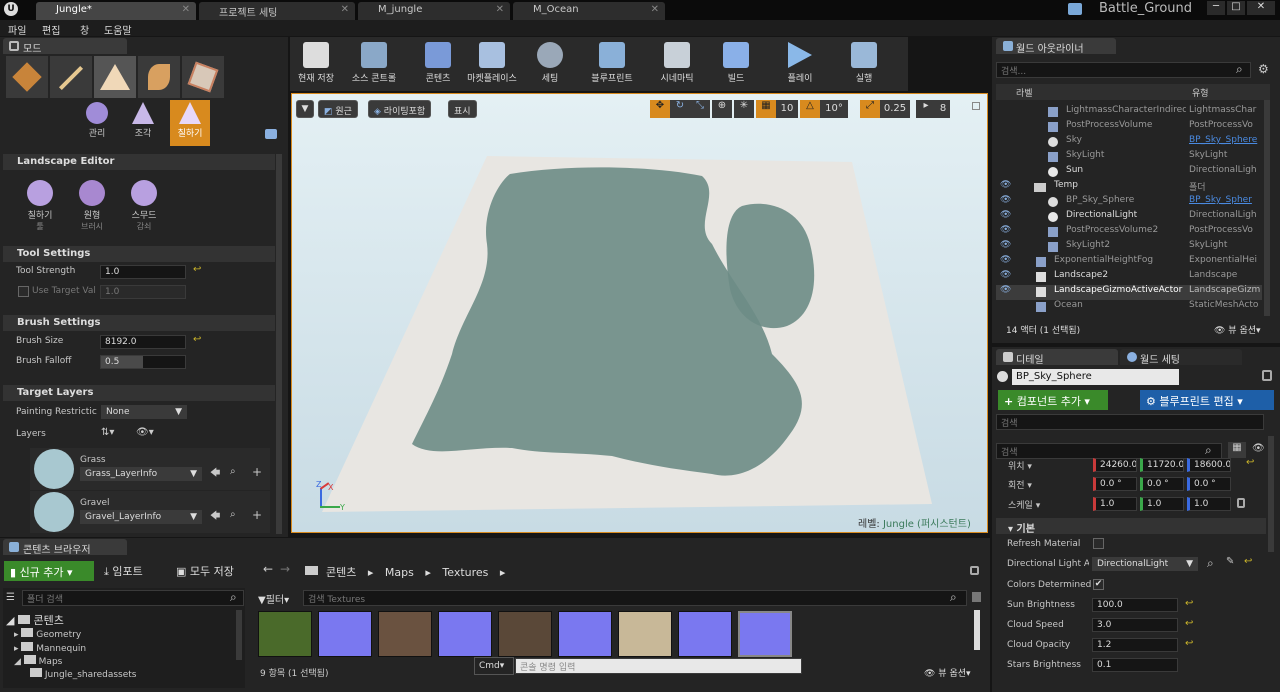 The image size is (1280, 692). What do you see at coordinates (1129, 307) in the screenshot?
I see `list-item: Ocean StaticMeshActo` at bounding box center [1129, 307].